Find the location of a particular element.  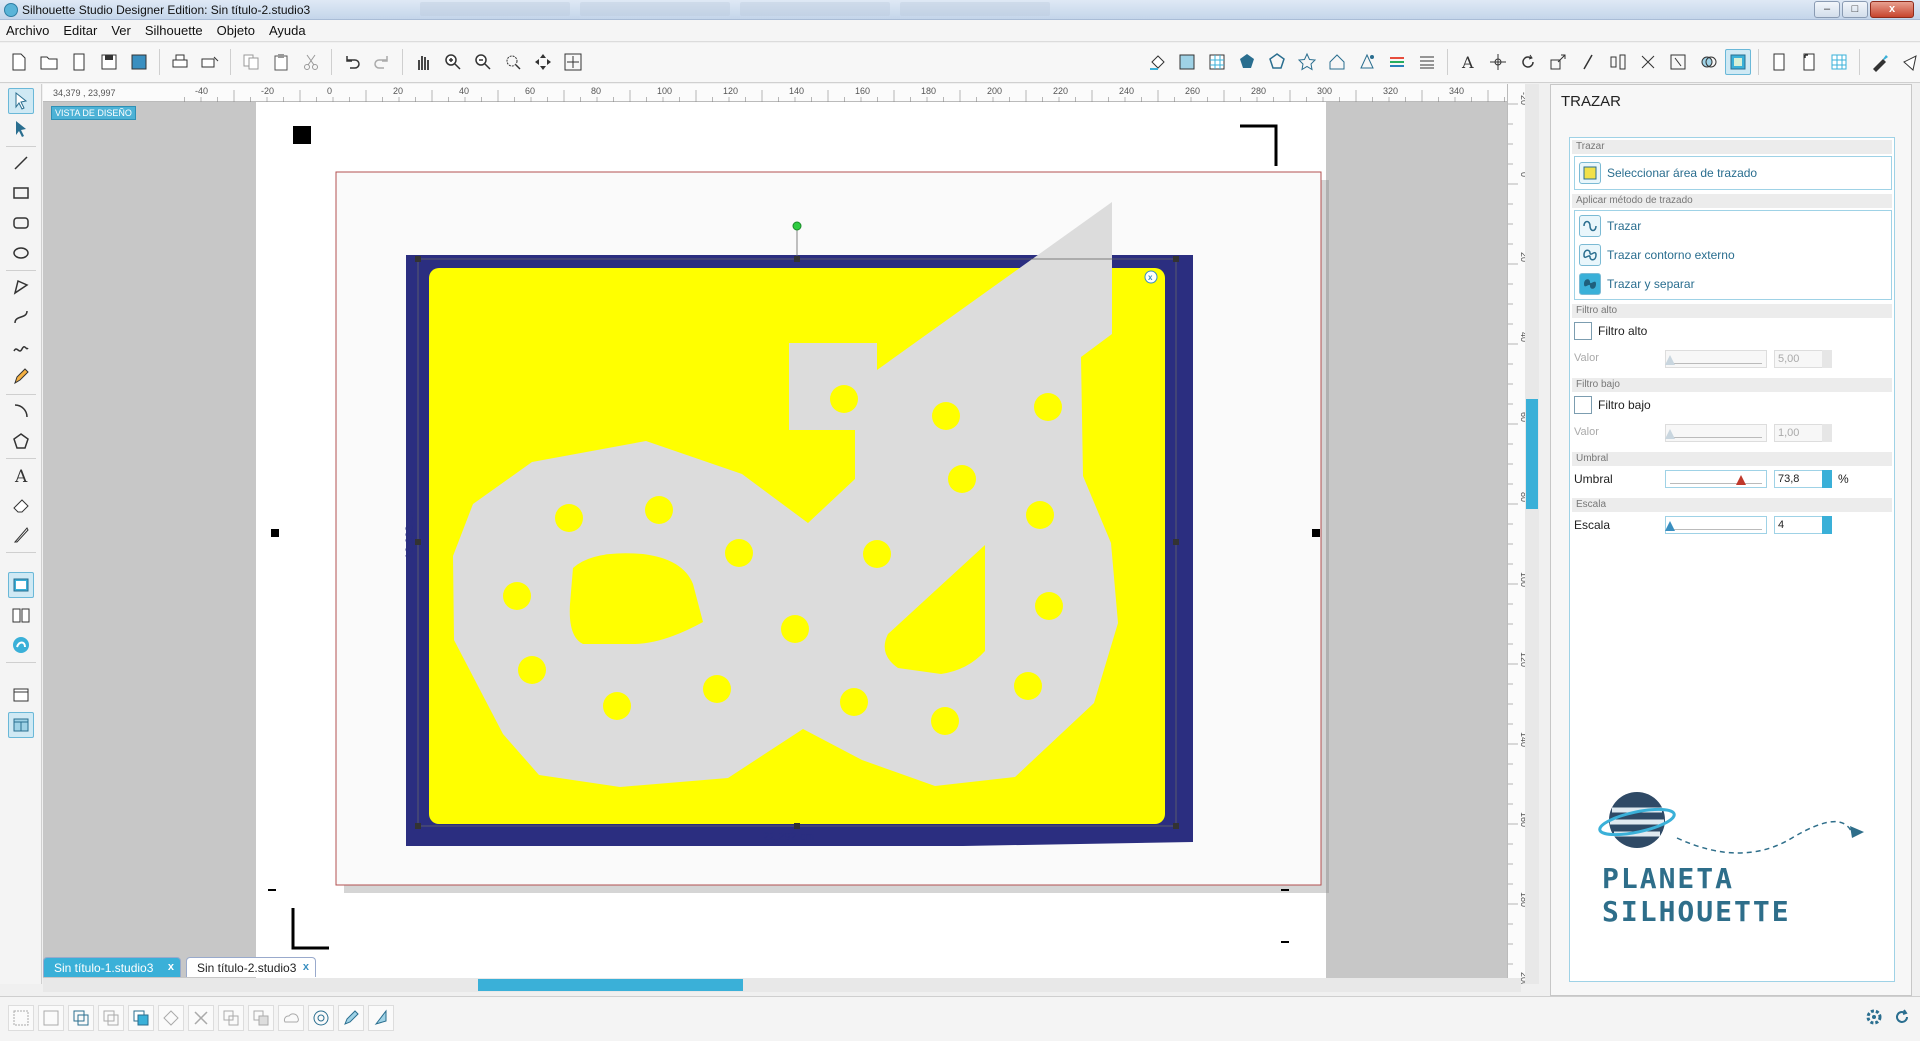

copy-button is located at coordinates (251, 62).